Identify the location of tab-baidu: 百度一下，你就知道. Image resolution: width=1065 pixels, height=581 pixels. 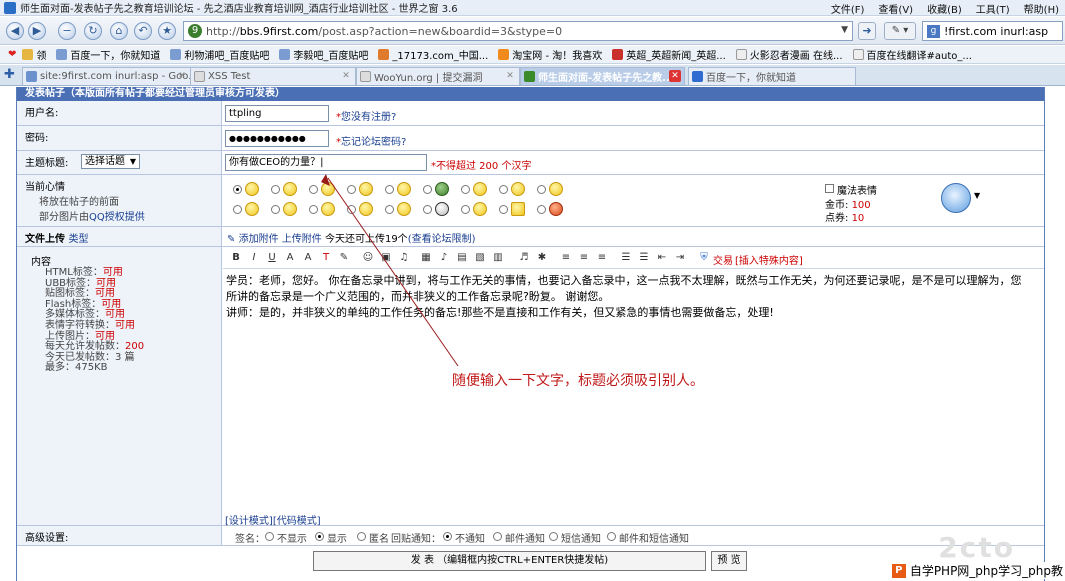
(772, 76).